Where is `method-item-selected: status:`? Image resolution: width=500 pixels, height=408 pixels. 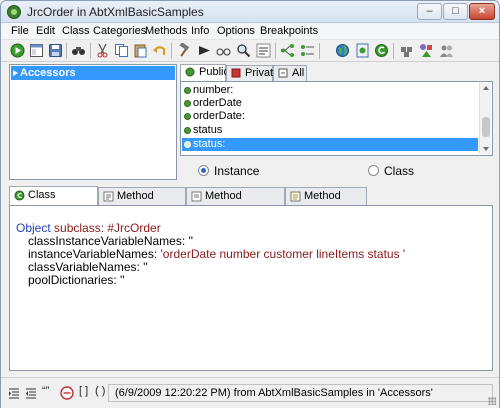 method-item-selected: status: is located at coordinates (330, 144).